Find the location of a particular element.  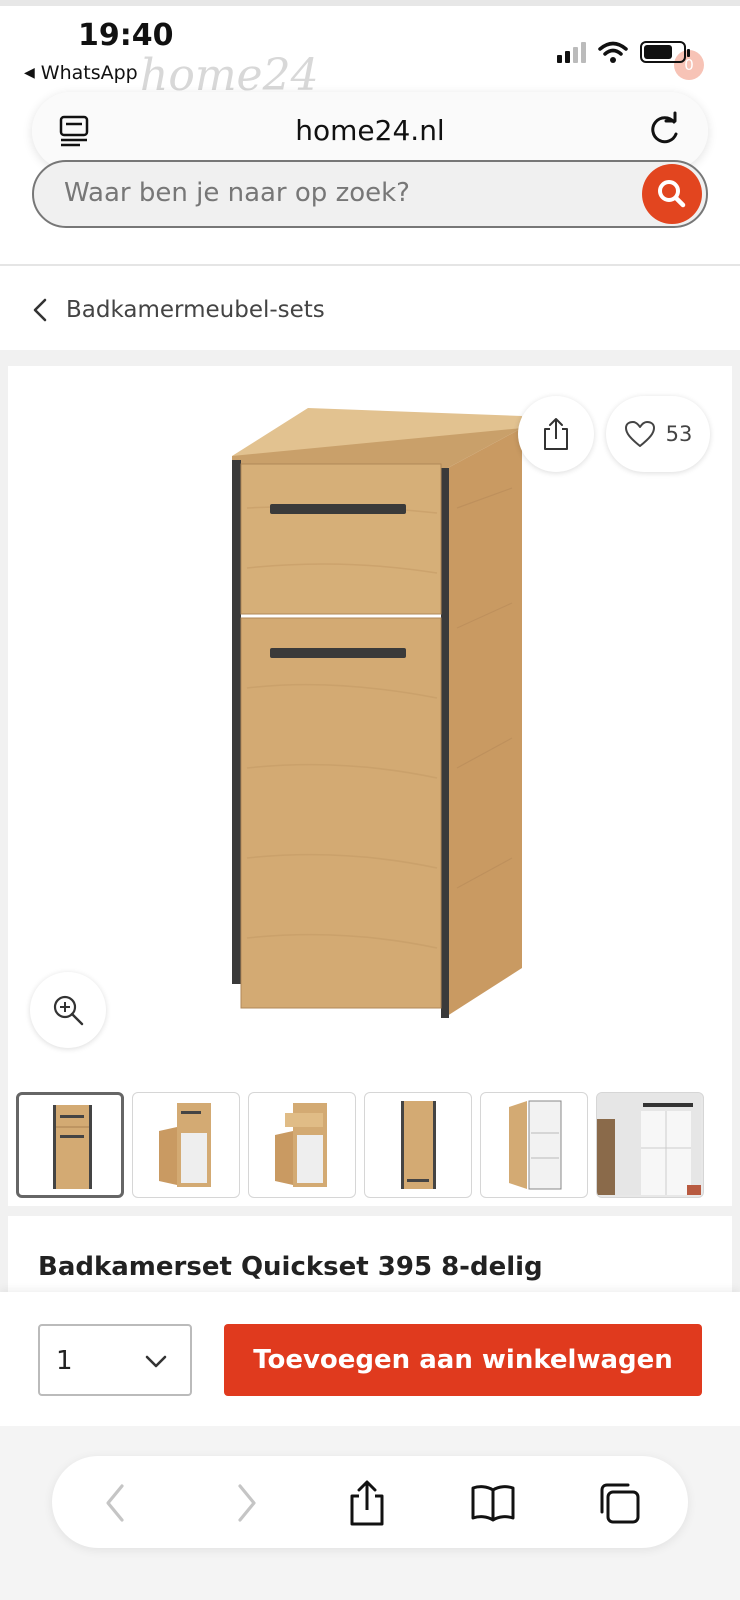

chevron-down-icon is located at coordinates (156, 1361).